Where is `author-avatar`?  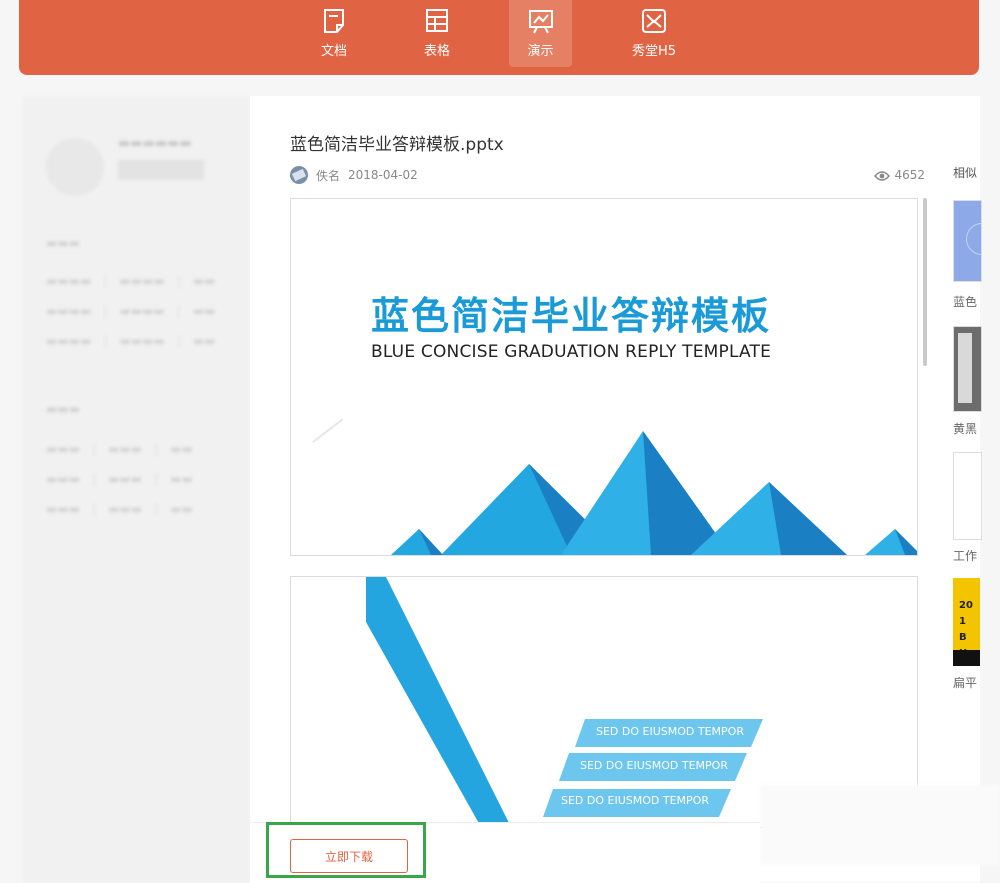 author-avatar is located at coordinates (299, 175).